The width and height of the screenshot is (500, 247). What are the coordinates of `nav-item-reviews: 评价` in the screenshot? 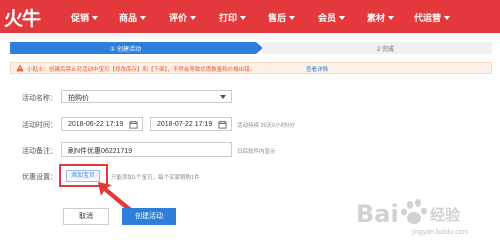 It's located at (183, 17).